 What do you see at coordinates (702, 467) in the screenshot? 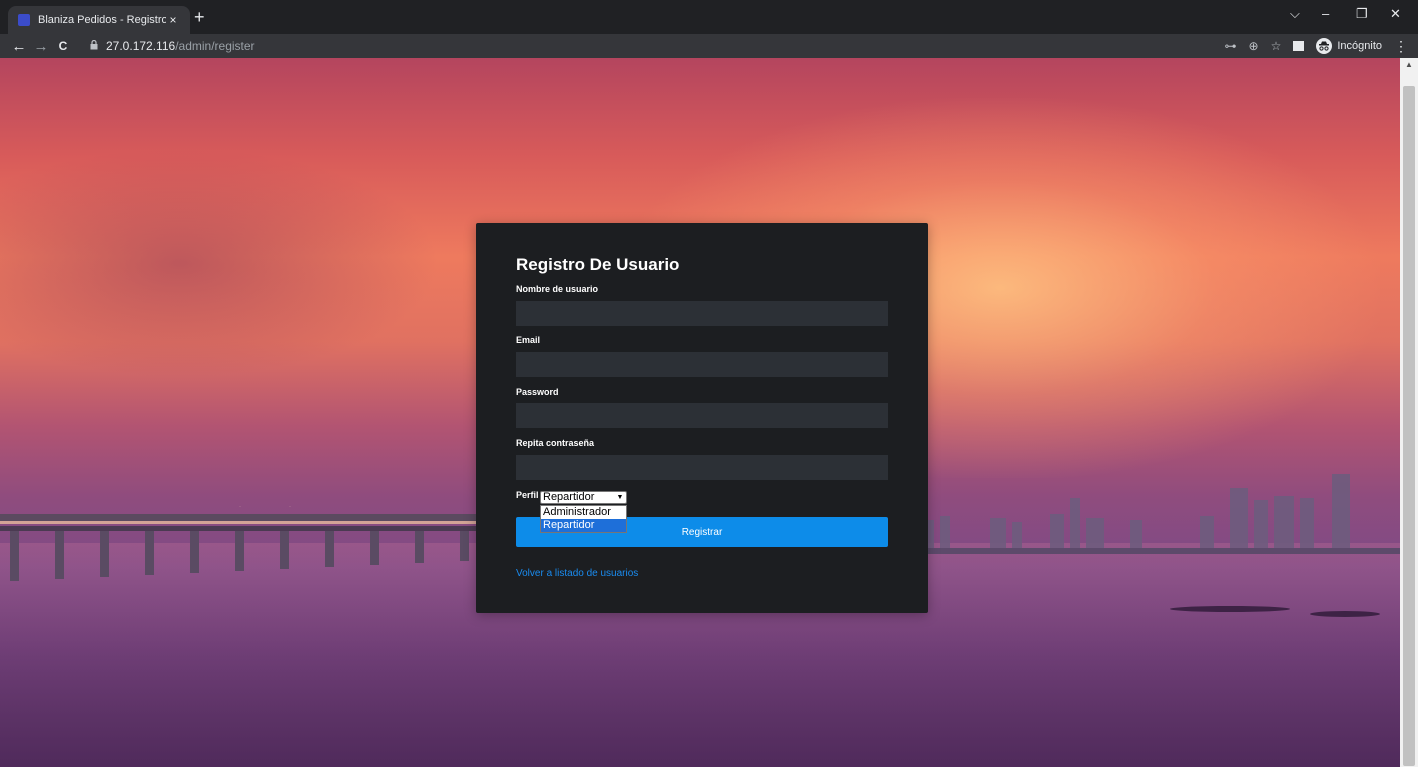
I see `confirm-password-input` at bounding box center [702, 467].